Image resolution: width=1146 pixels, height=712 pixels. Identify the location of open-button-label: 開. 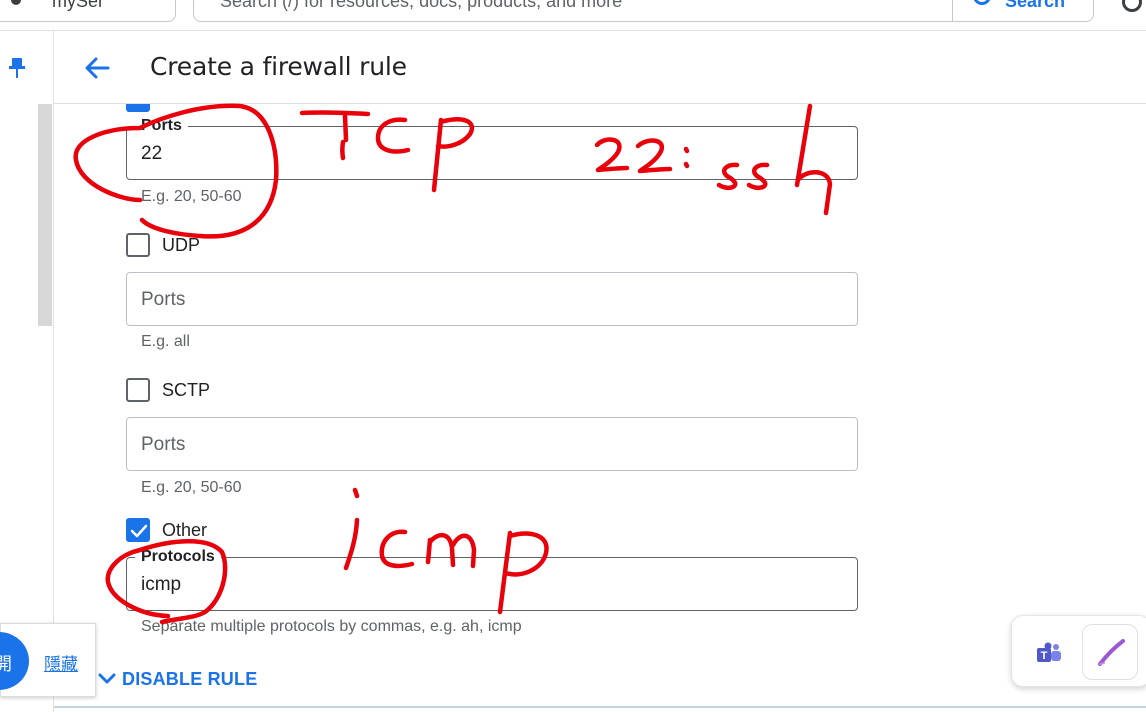
(6, 664).